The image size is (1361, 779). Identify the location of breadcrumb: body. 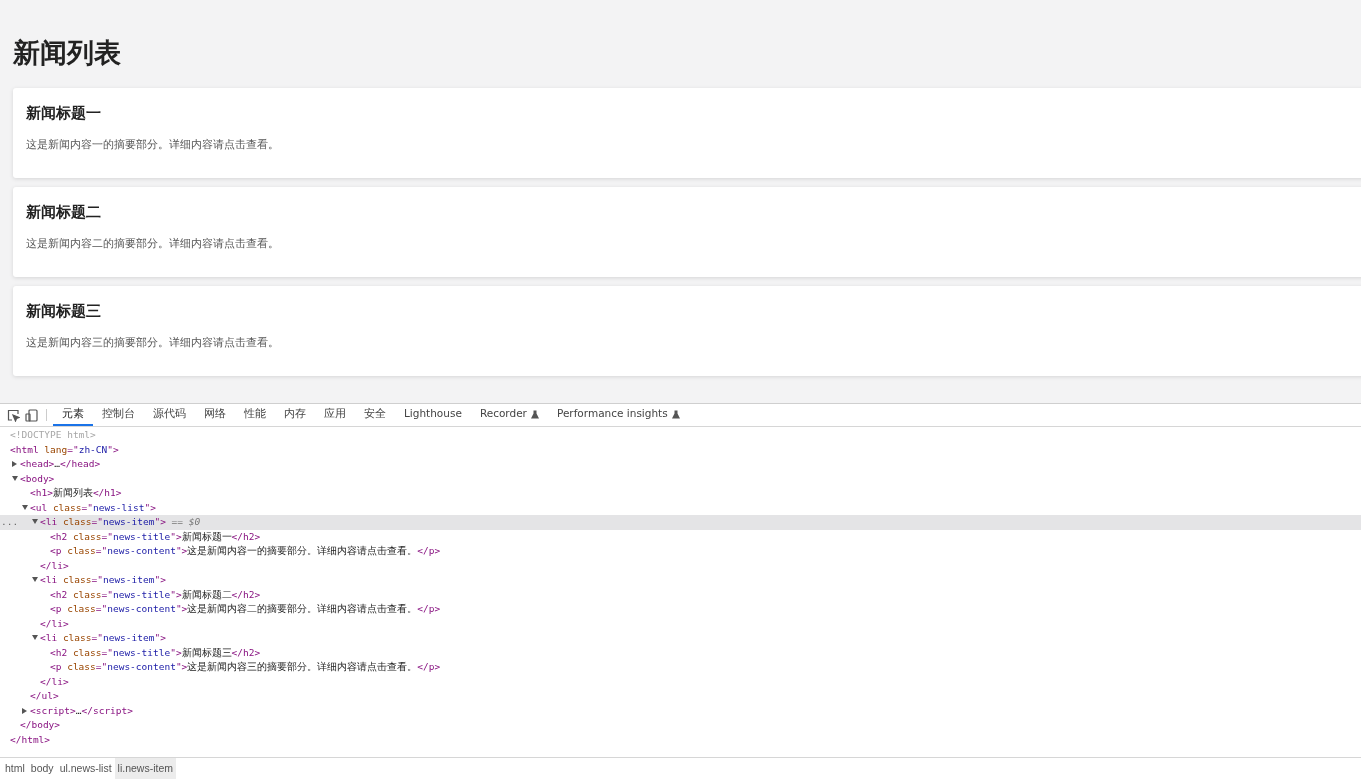
(42, 768).